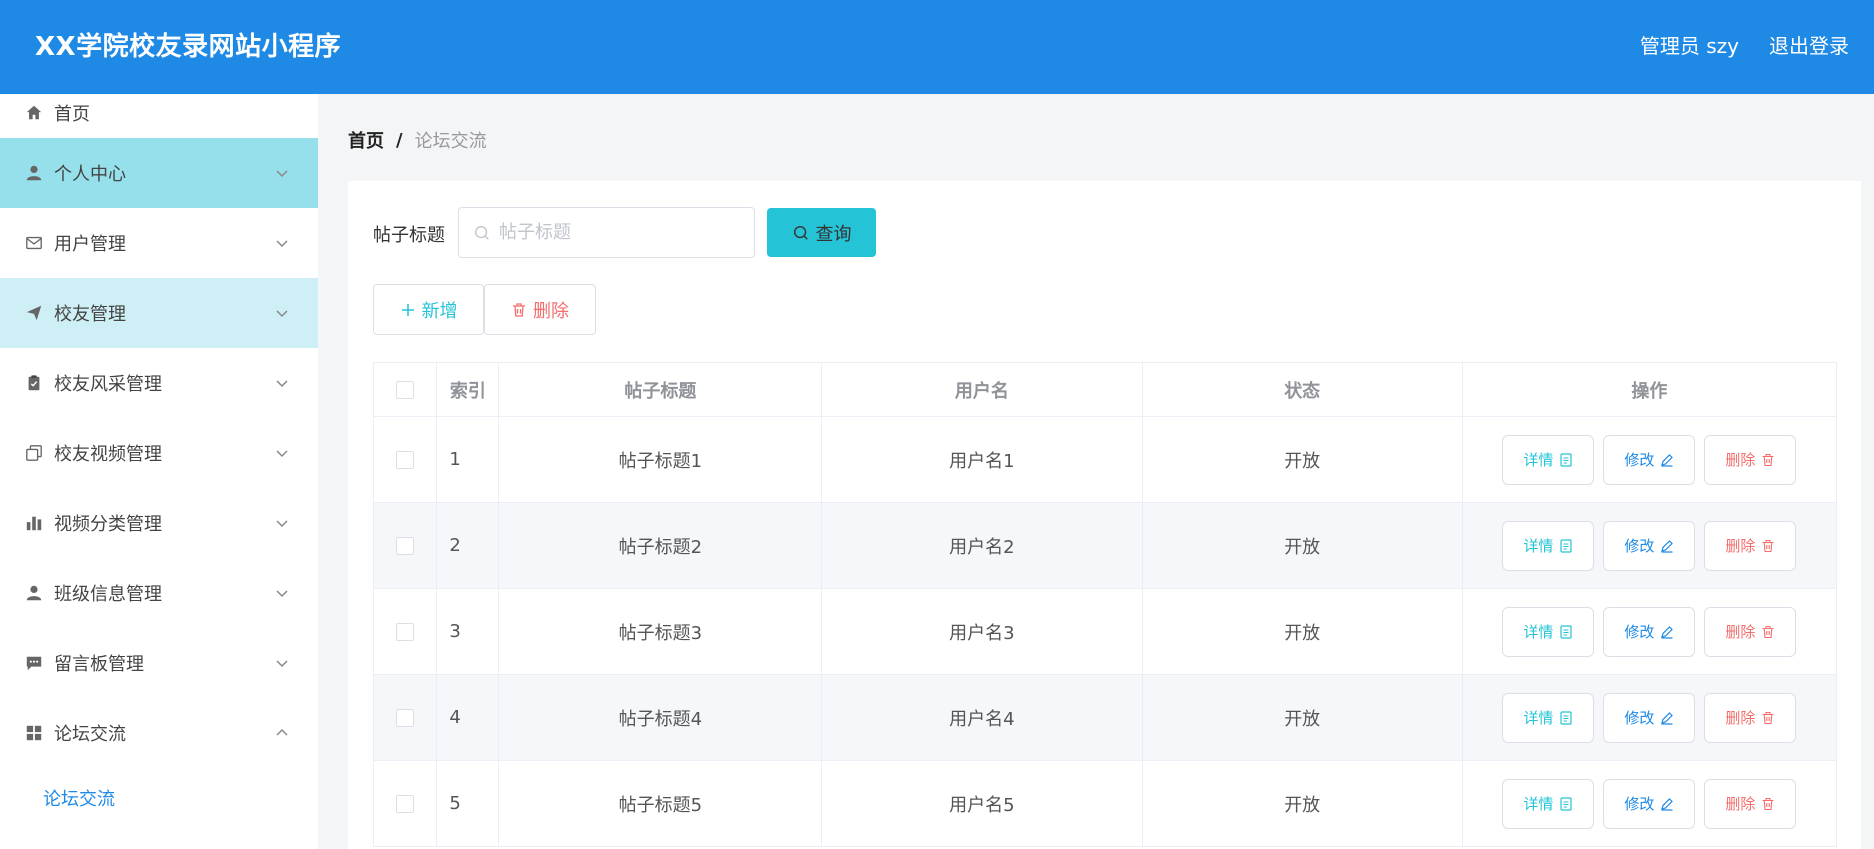 The image size is (1874, 849). I want to click on select-all-checkbox, so click(405, 390).